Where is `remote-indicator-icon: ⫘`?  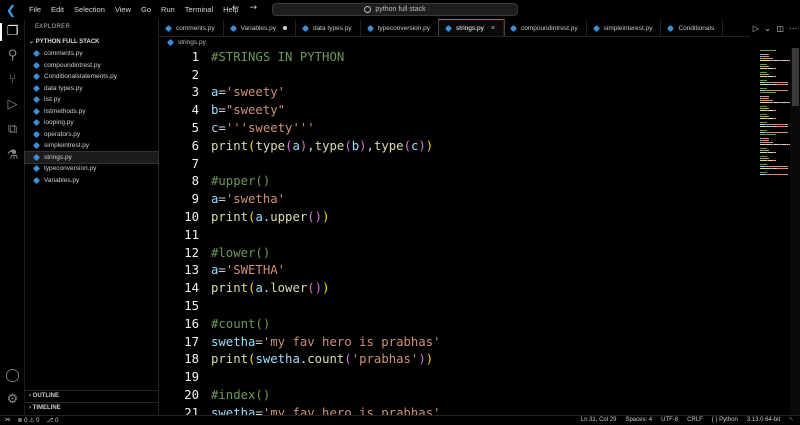
remote-indicator-icon: ⫘ is located at coordinates (7, 420).